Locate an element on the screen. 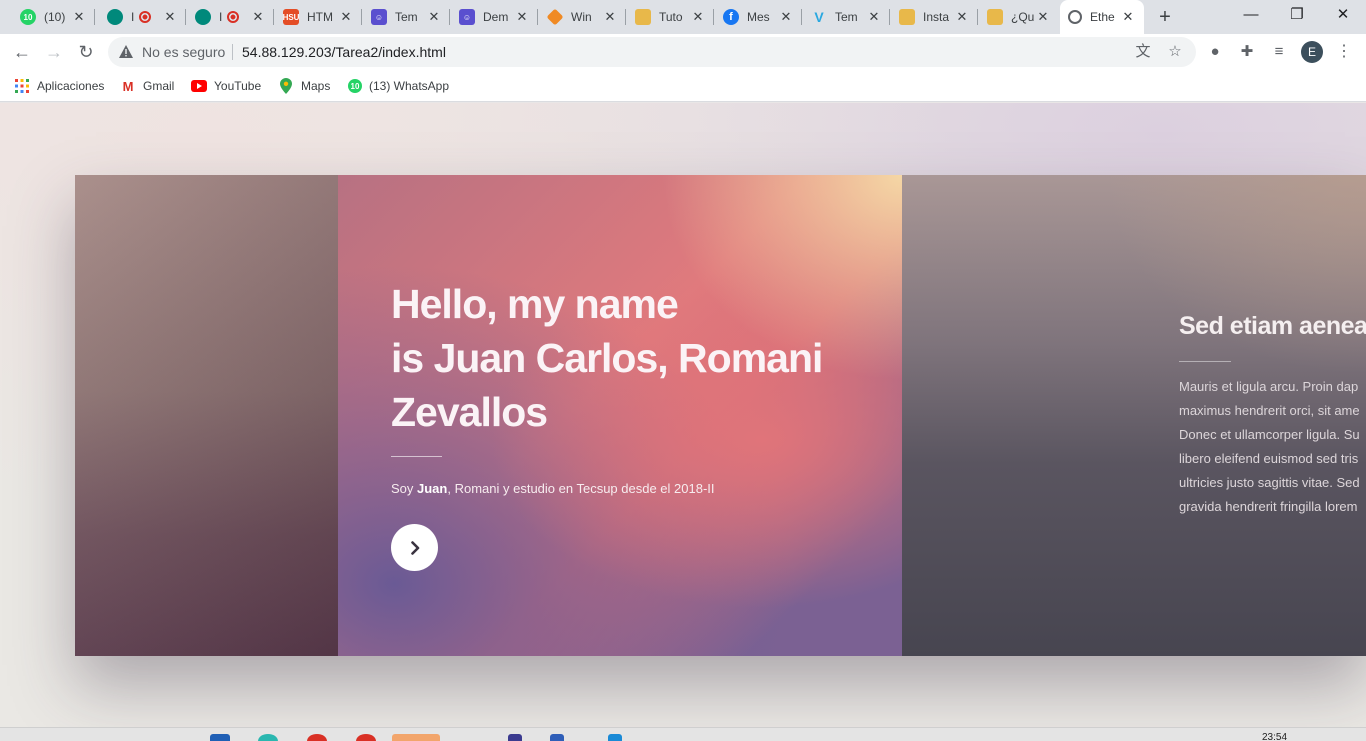  text-line: Mauris et ligula arcu. Proin dap is located at coordinates (1269, 386).